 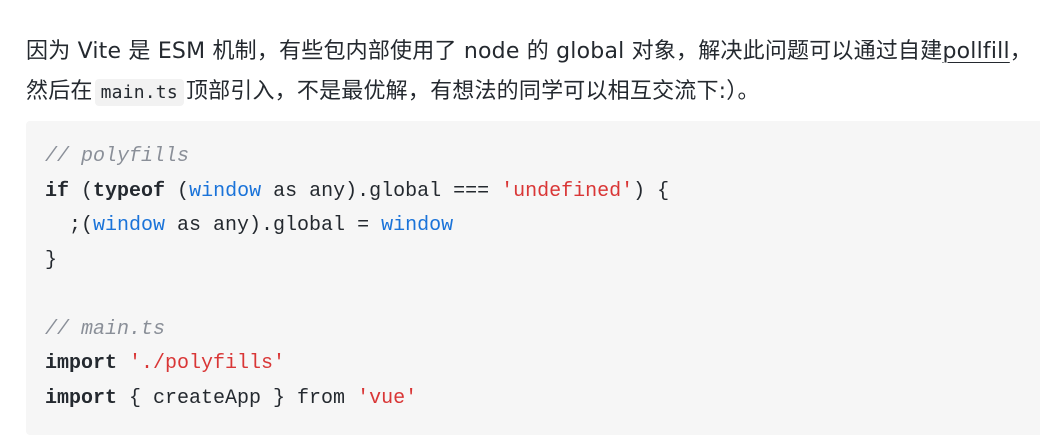 What do you see at coordinates (139, 92) in the screenshot?
I see `inline-code-main-ts: main.ts` at bounding box center [139, 92].